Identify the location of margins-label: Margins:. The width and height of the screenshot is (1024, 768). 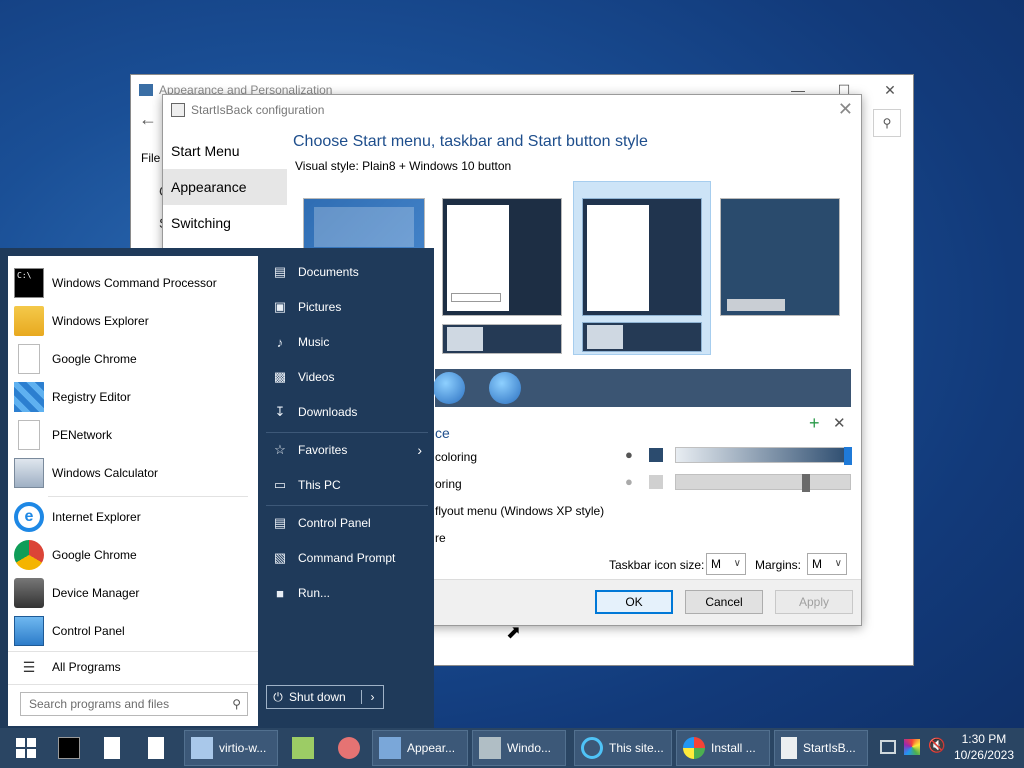
(778, 565).